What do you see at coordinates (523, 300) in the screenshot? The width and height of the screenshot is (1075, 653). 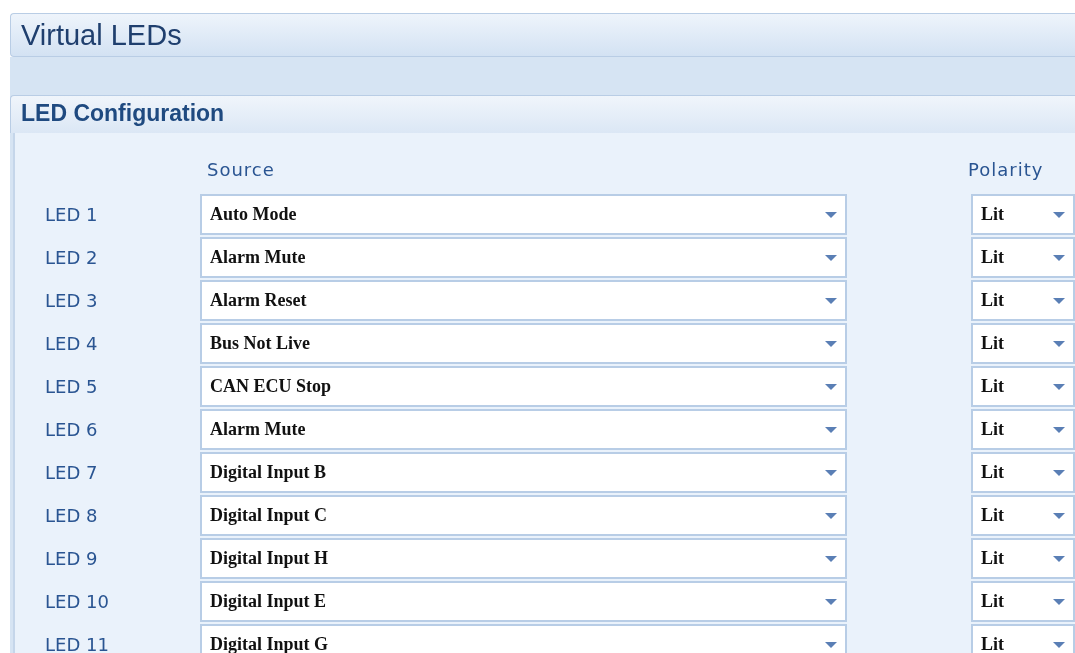 I see `source-dropdown: Alarm Reset` at bounding box center [523, 300].